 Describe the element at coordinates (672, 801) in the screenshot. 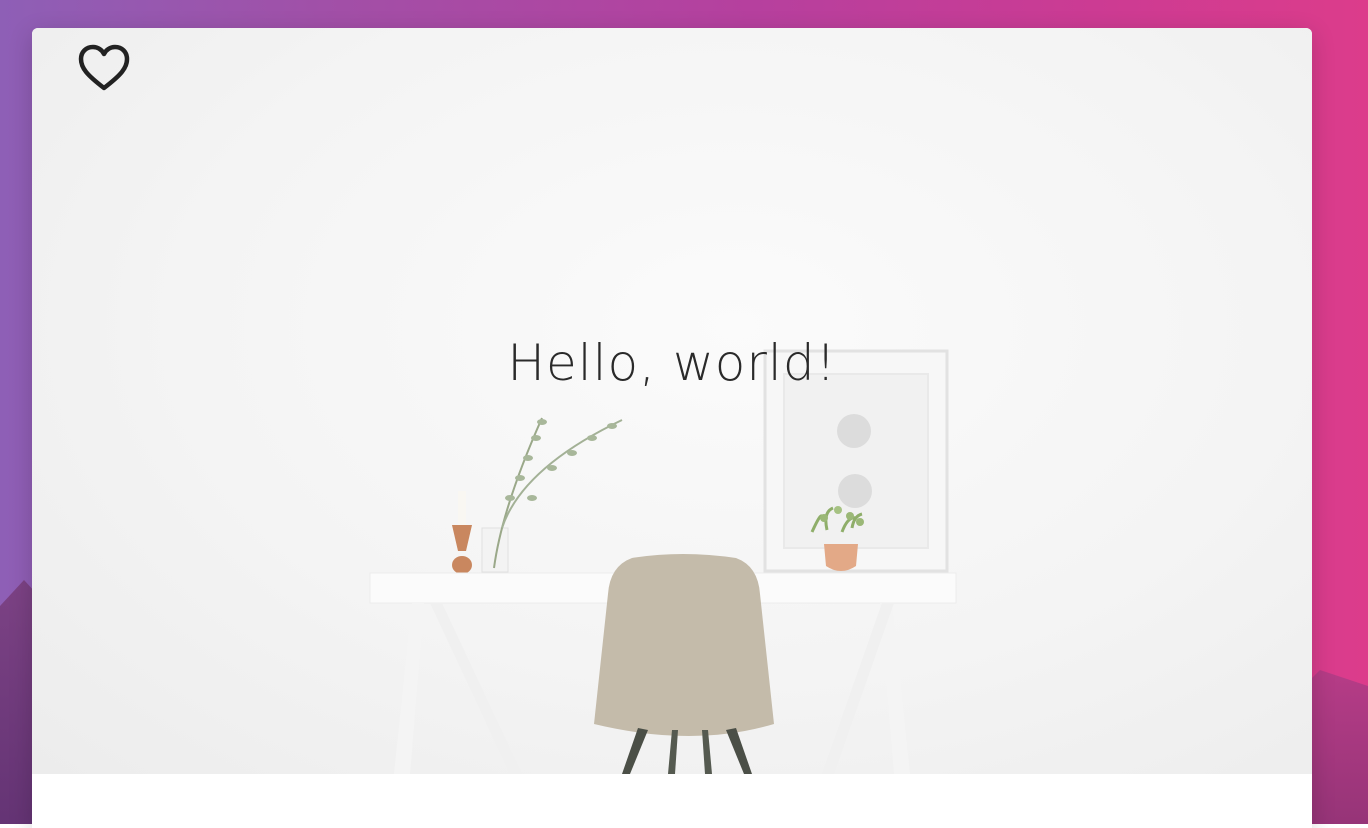

I see `content-area` at that location.